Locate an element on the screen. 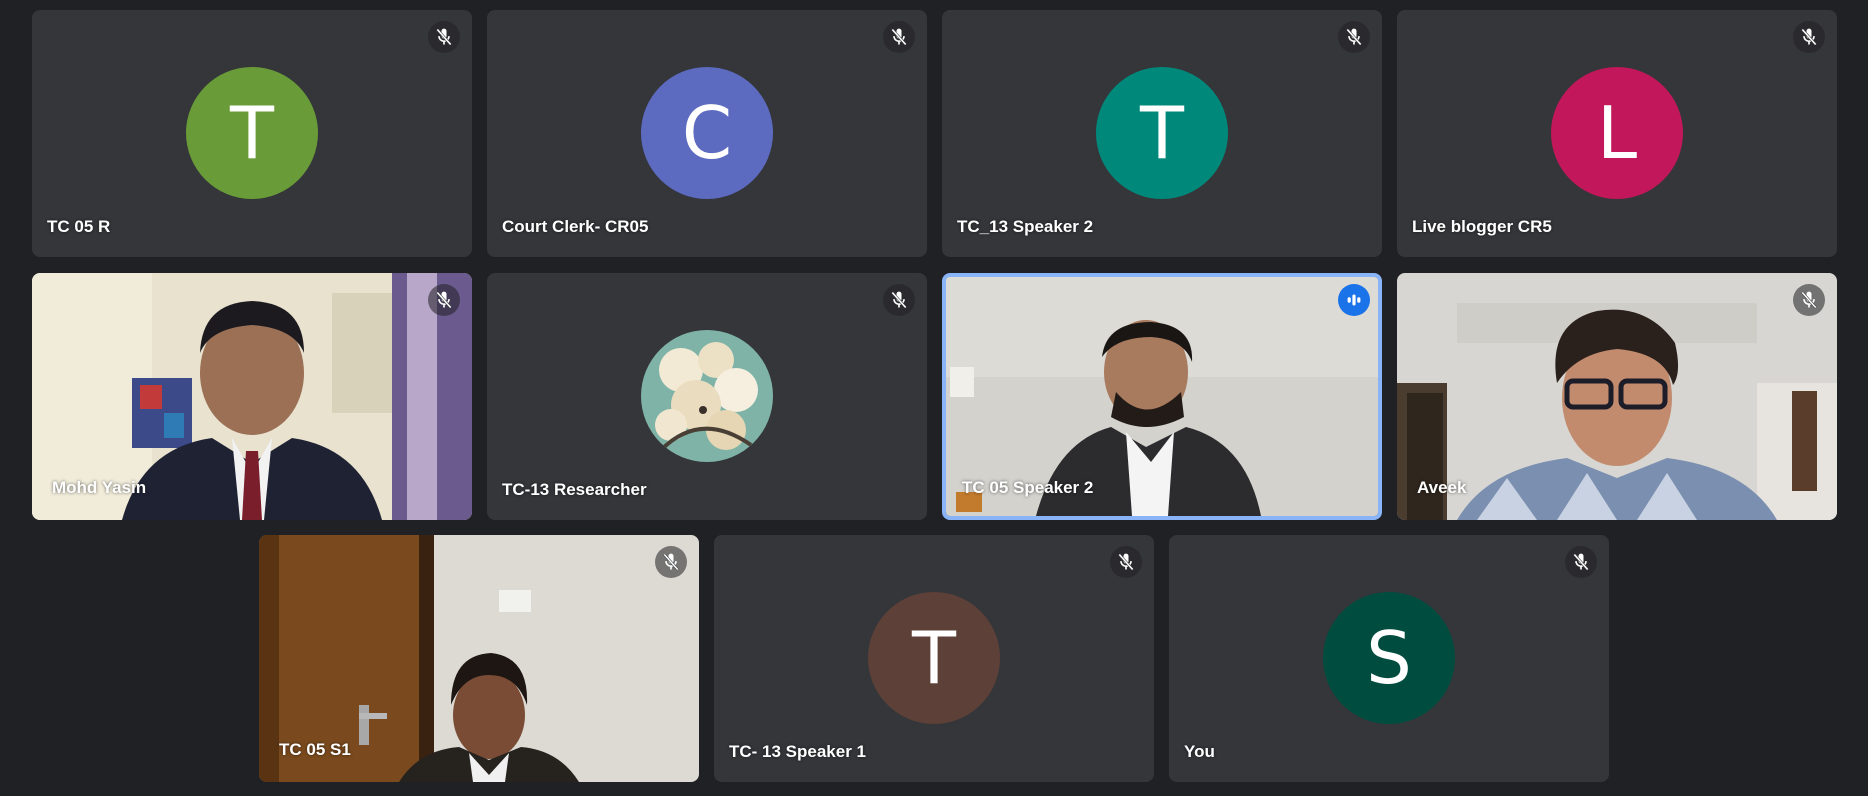 The width and height of the screenshot is (1868, 796). participant-tile-live-blogger: L Live blogger CR5 is located at coordinates (1617, 133).